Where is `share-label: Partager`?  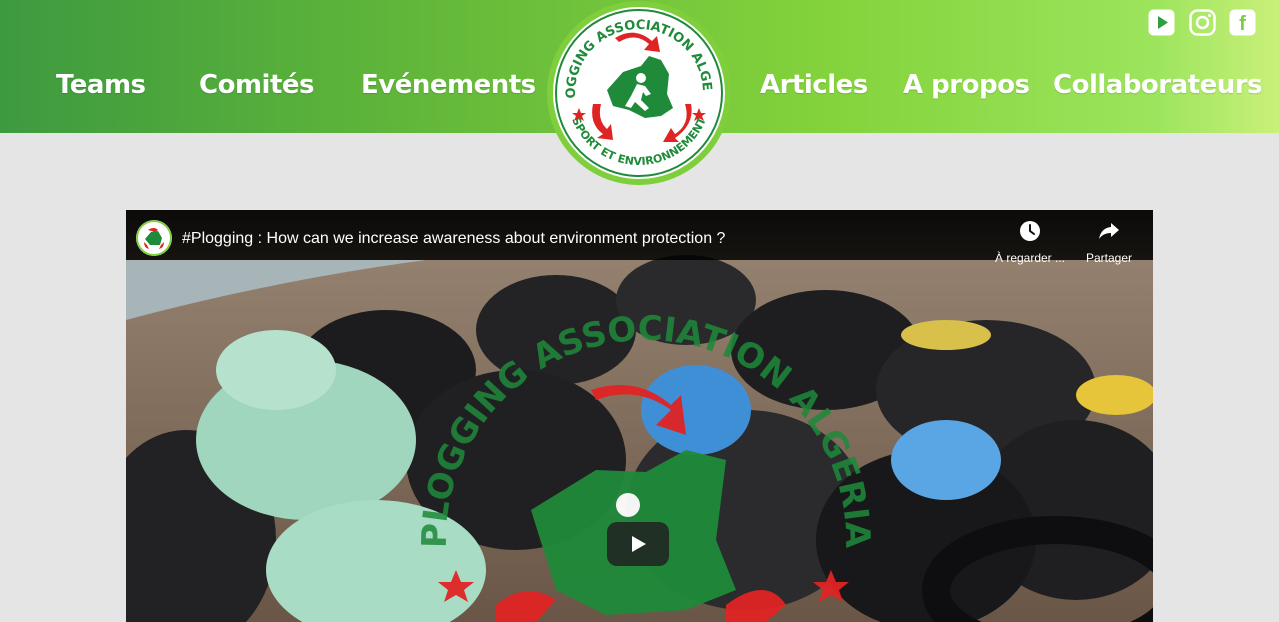 share-label: Partager is located at coordinates (1109, 258).